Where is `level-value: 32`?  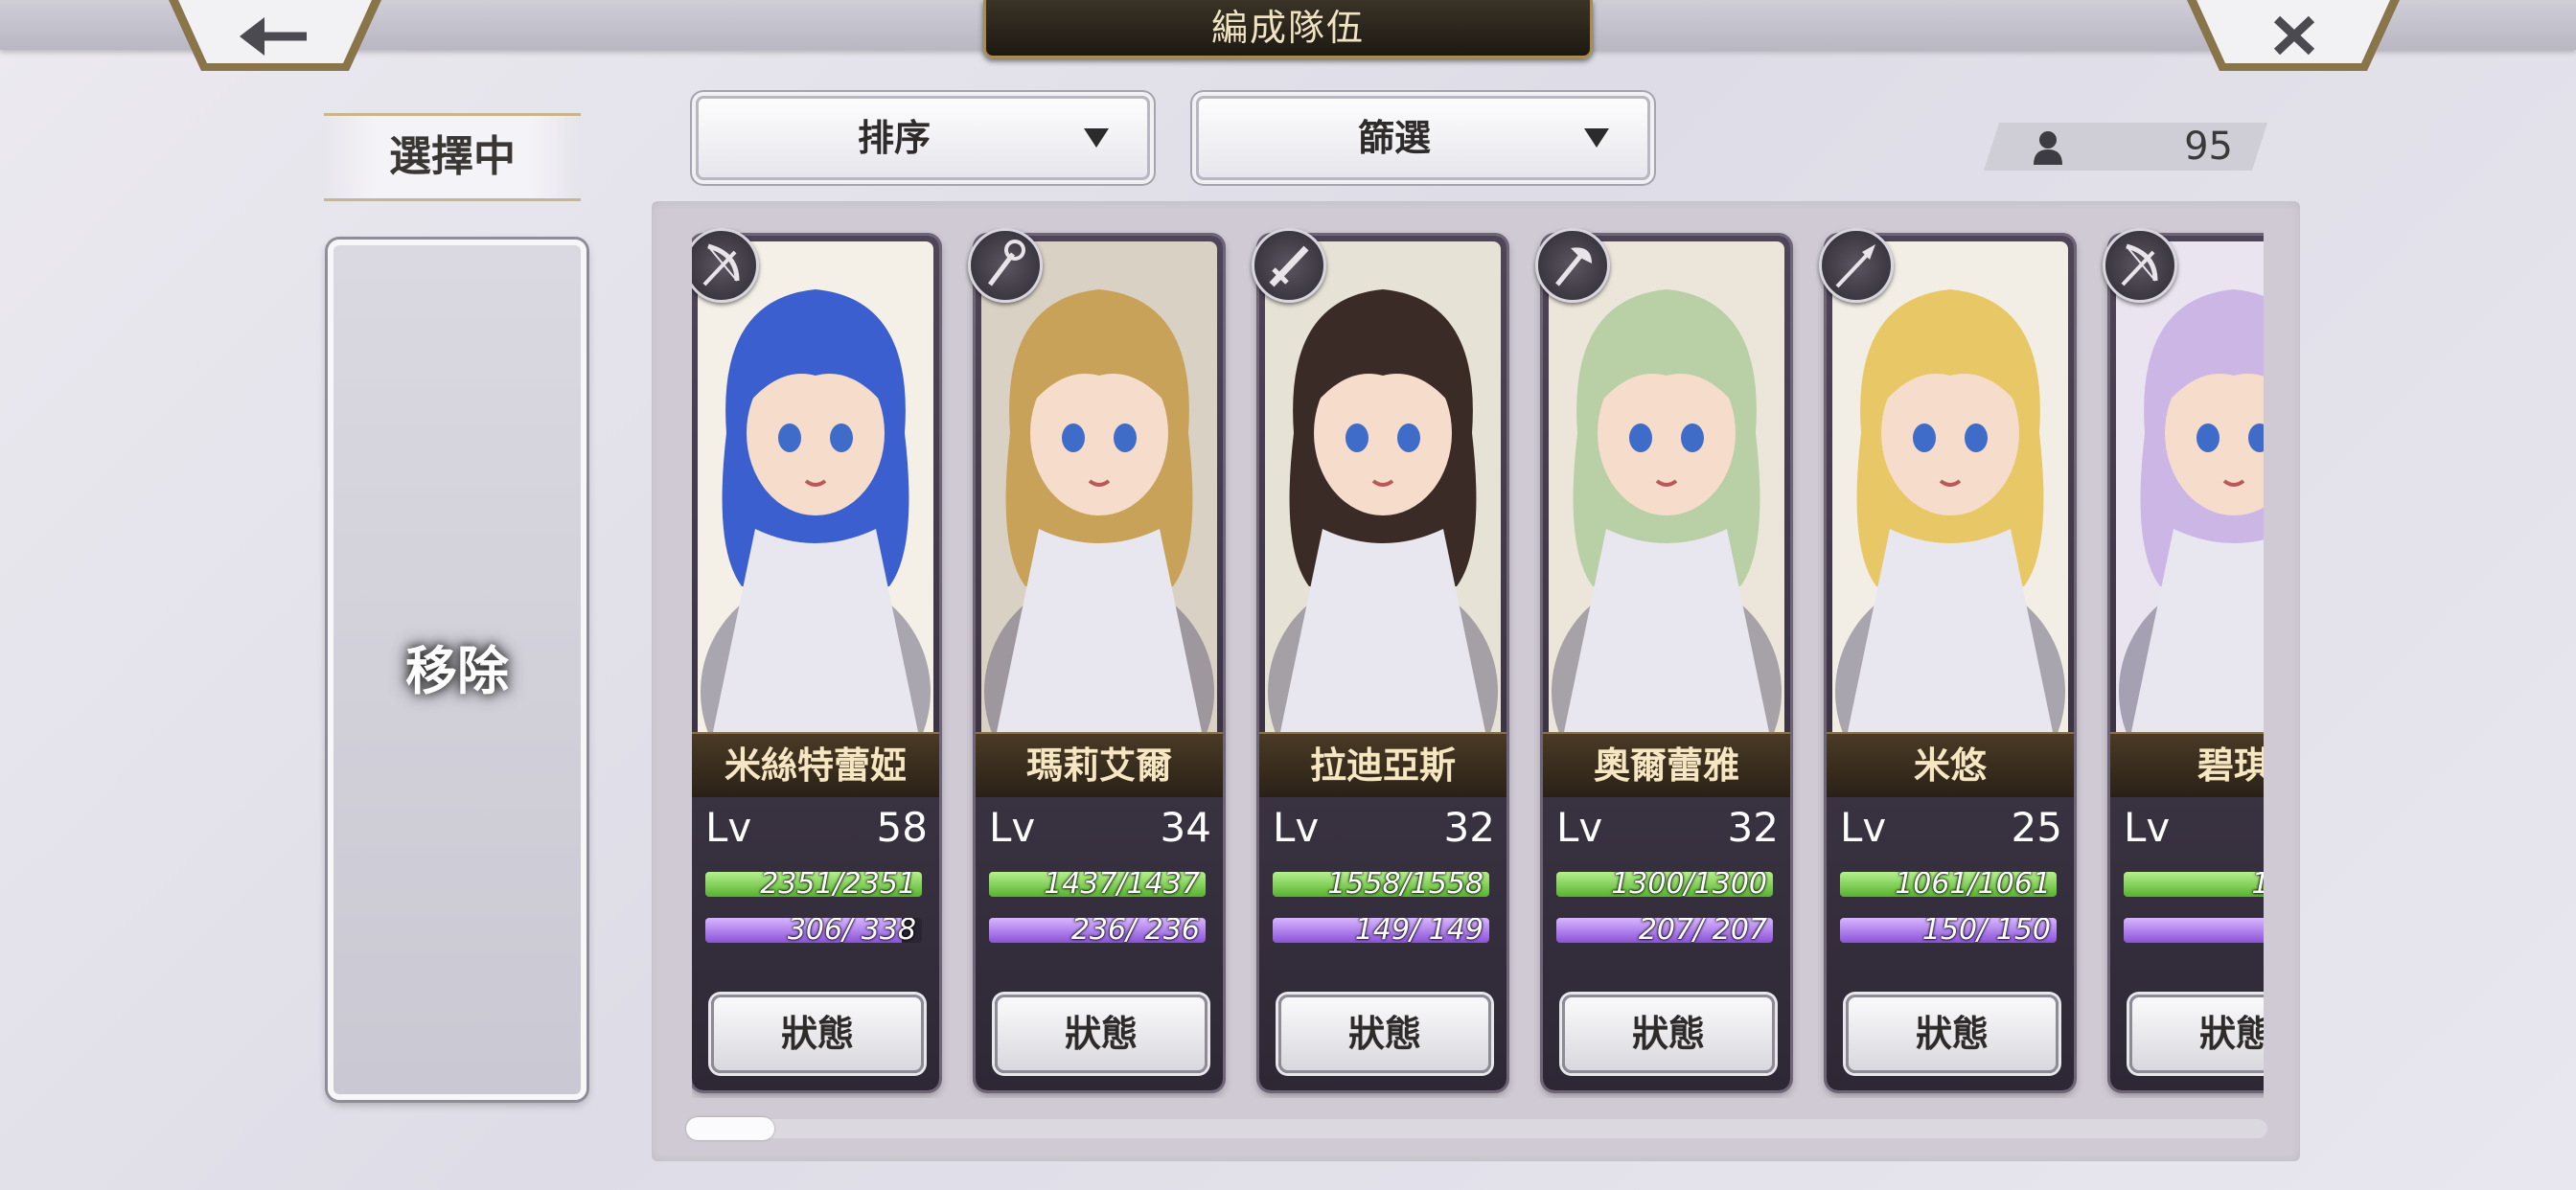
level-value: 32 is located at coordinates (1469, 827).